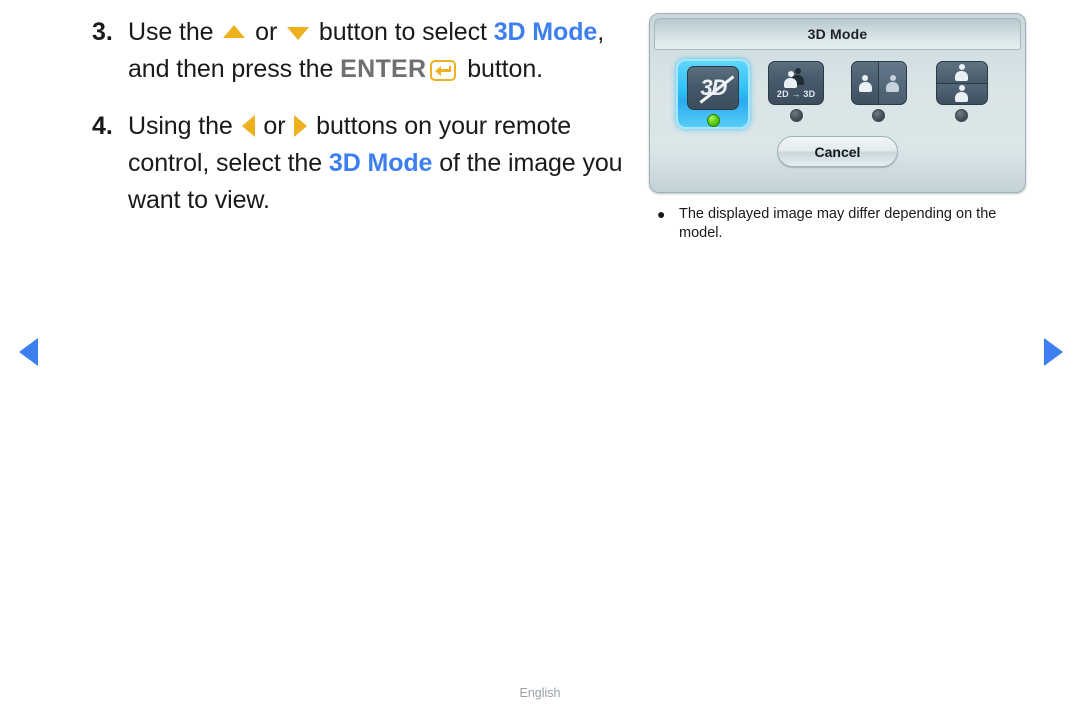  I want to click on step4-text-part1: Using the, so click(184, 126).